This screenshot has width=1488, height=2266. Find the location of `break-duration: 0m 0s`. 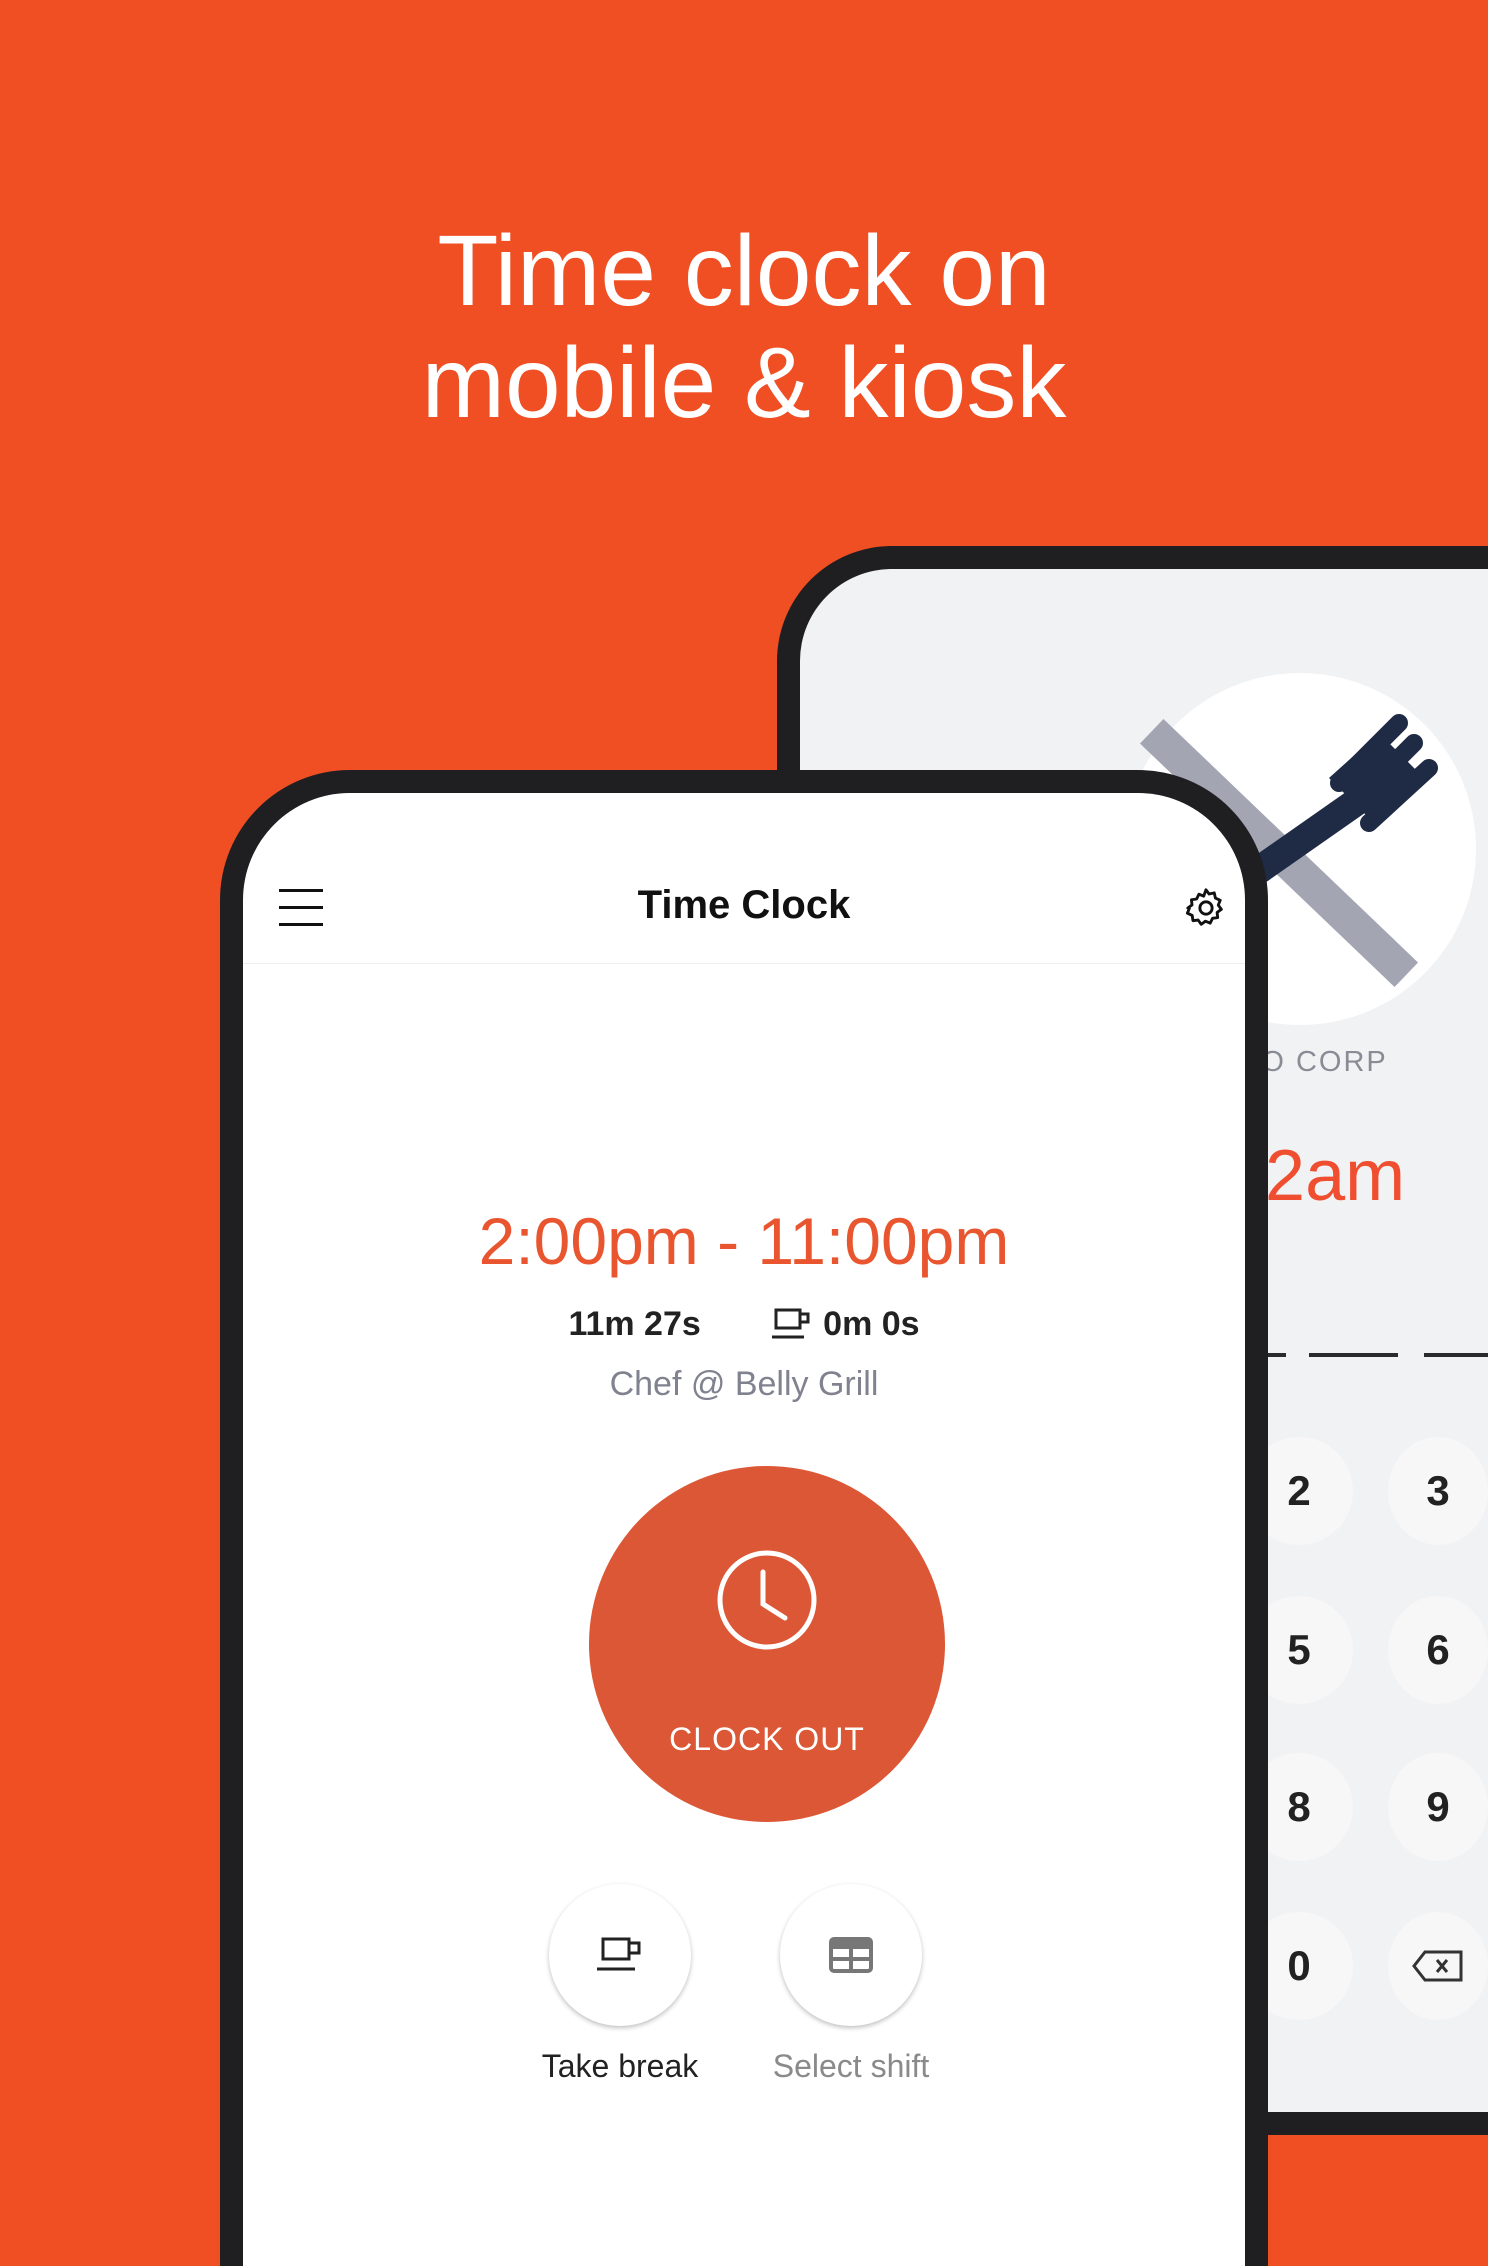

break-duration: 0m 0s is located at coordinates (871, 1323).